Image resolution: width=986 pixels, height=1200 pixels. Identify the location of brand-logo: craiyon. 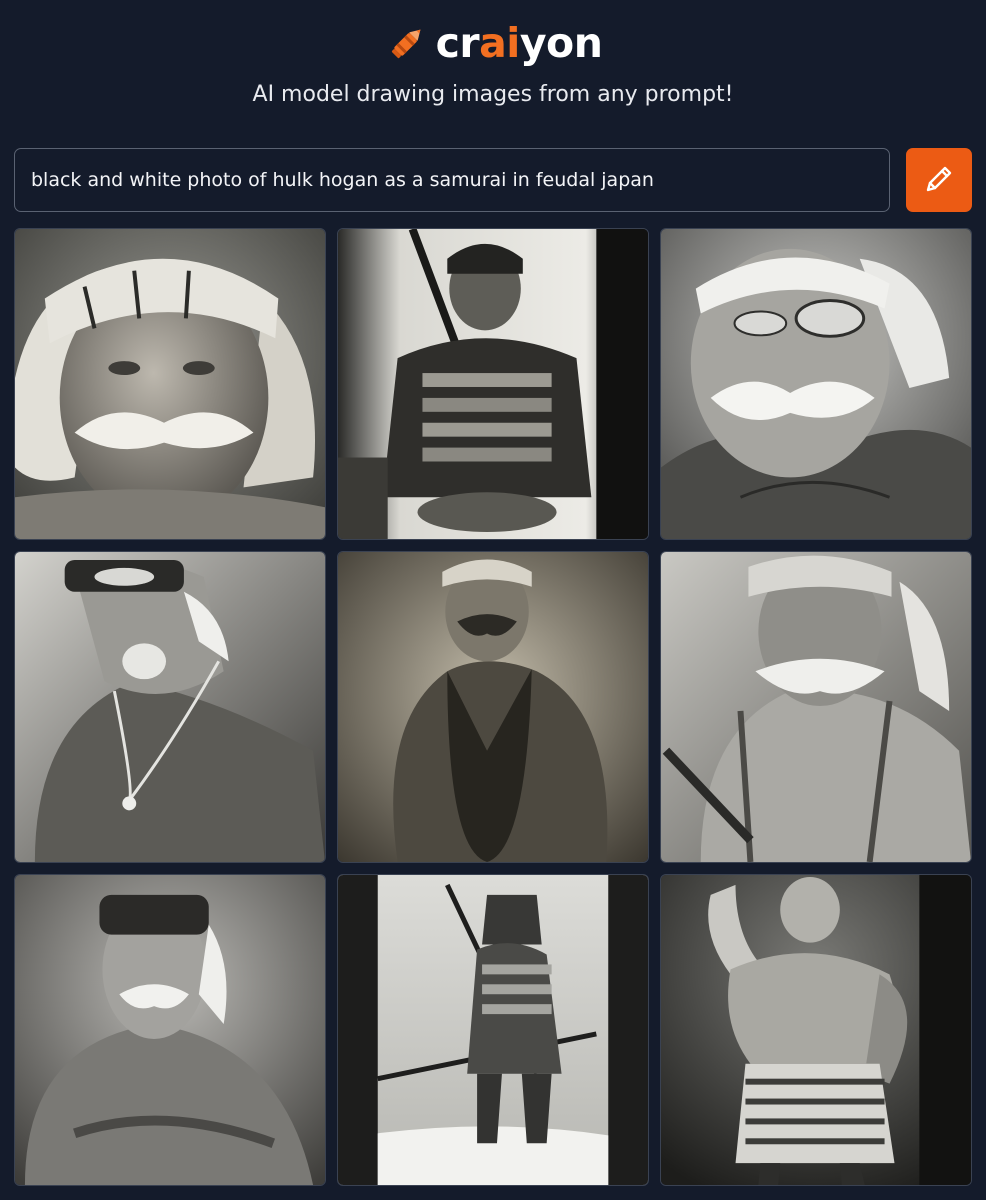
(493, 43).